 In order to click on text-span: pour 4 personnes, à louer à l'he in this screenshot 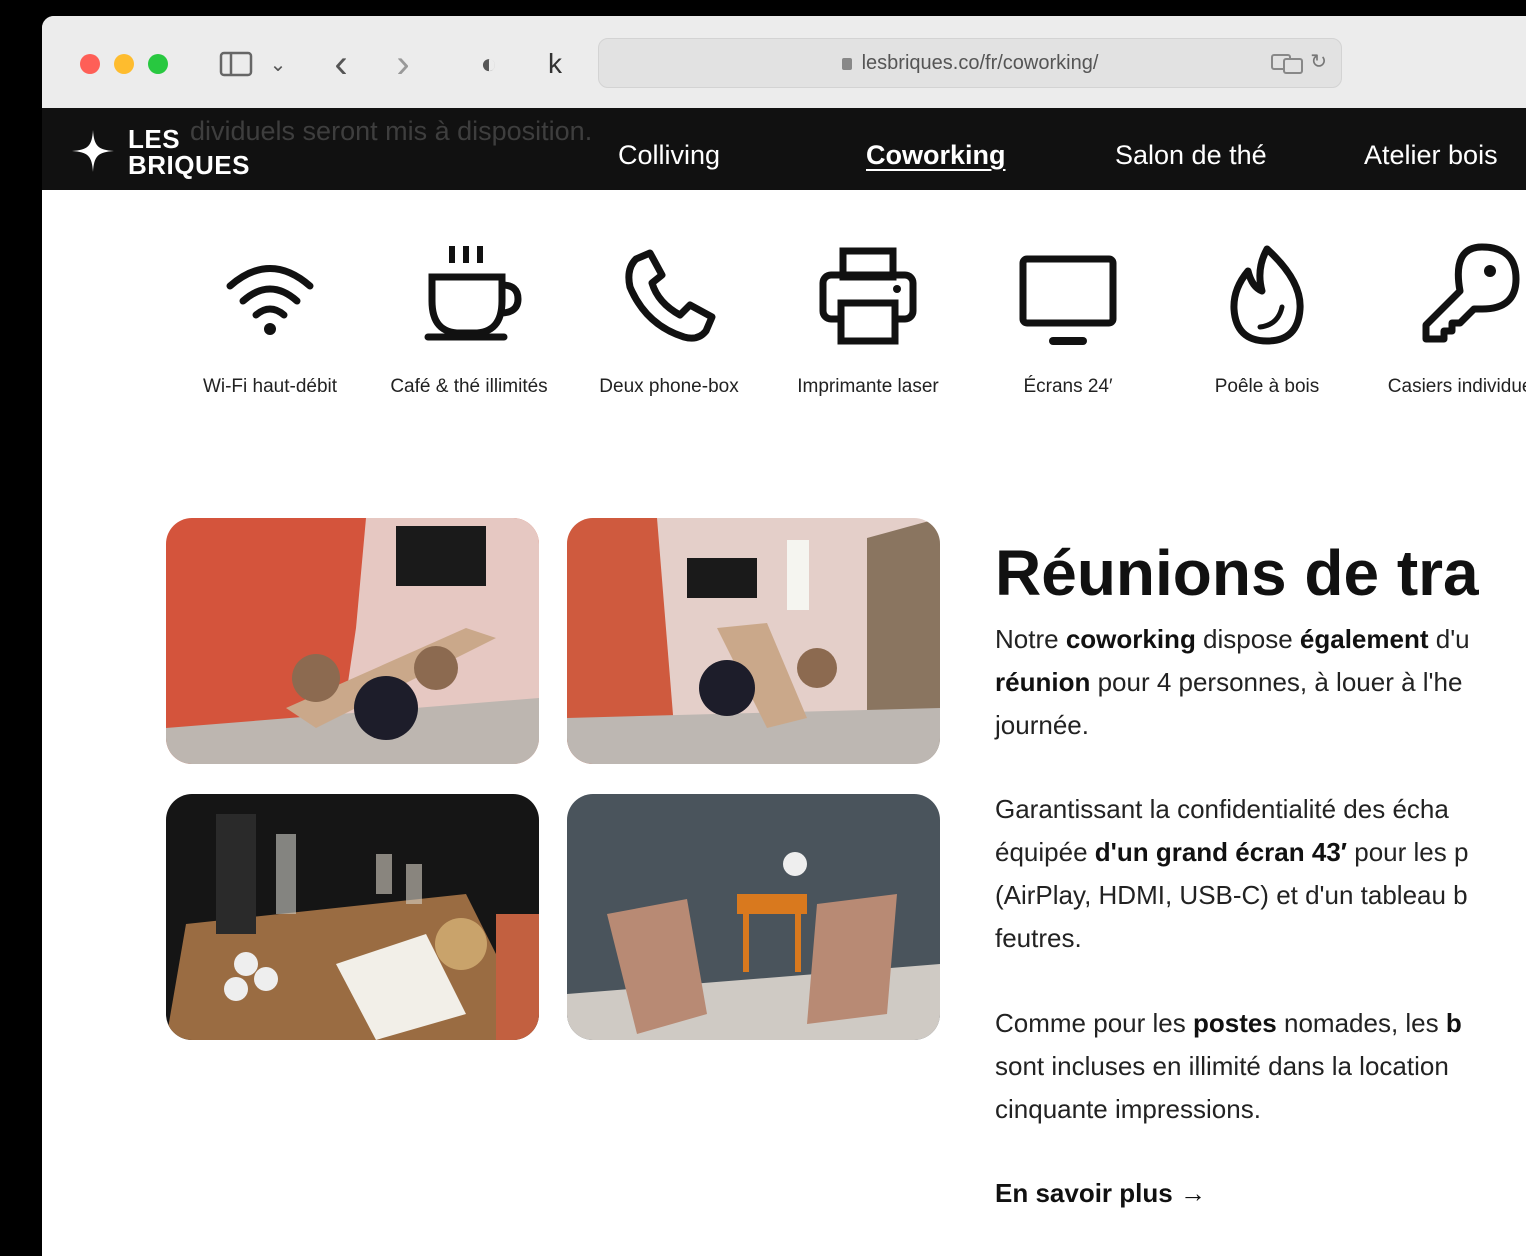, I will do `click(1276, 682)`.